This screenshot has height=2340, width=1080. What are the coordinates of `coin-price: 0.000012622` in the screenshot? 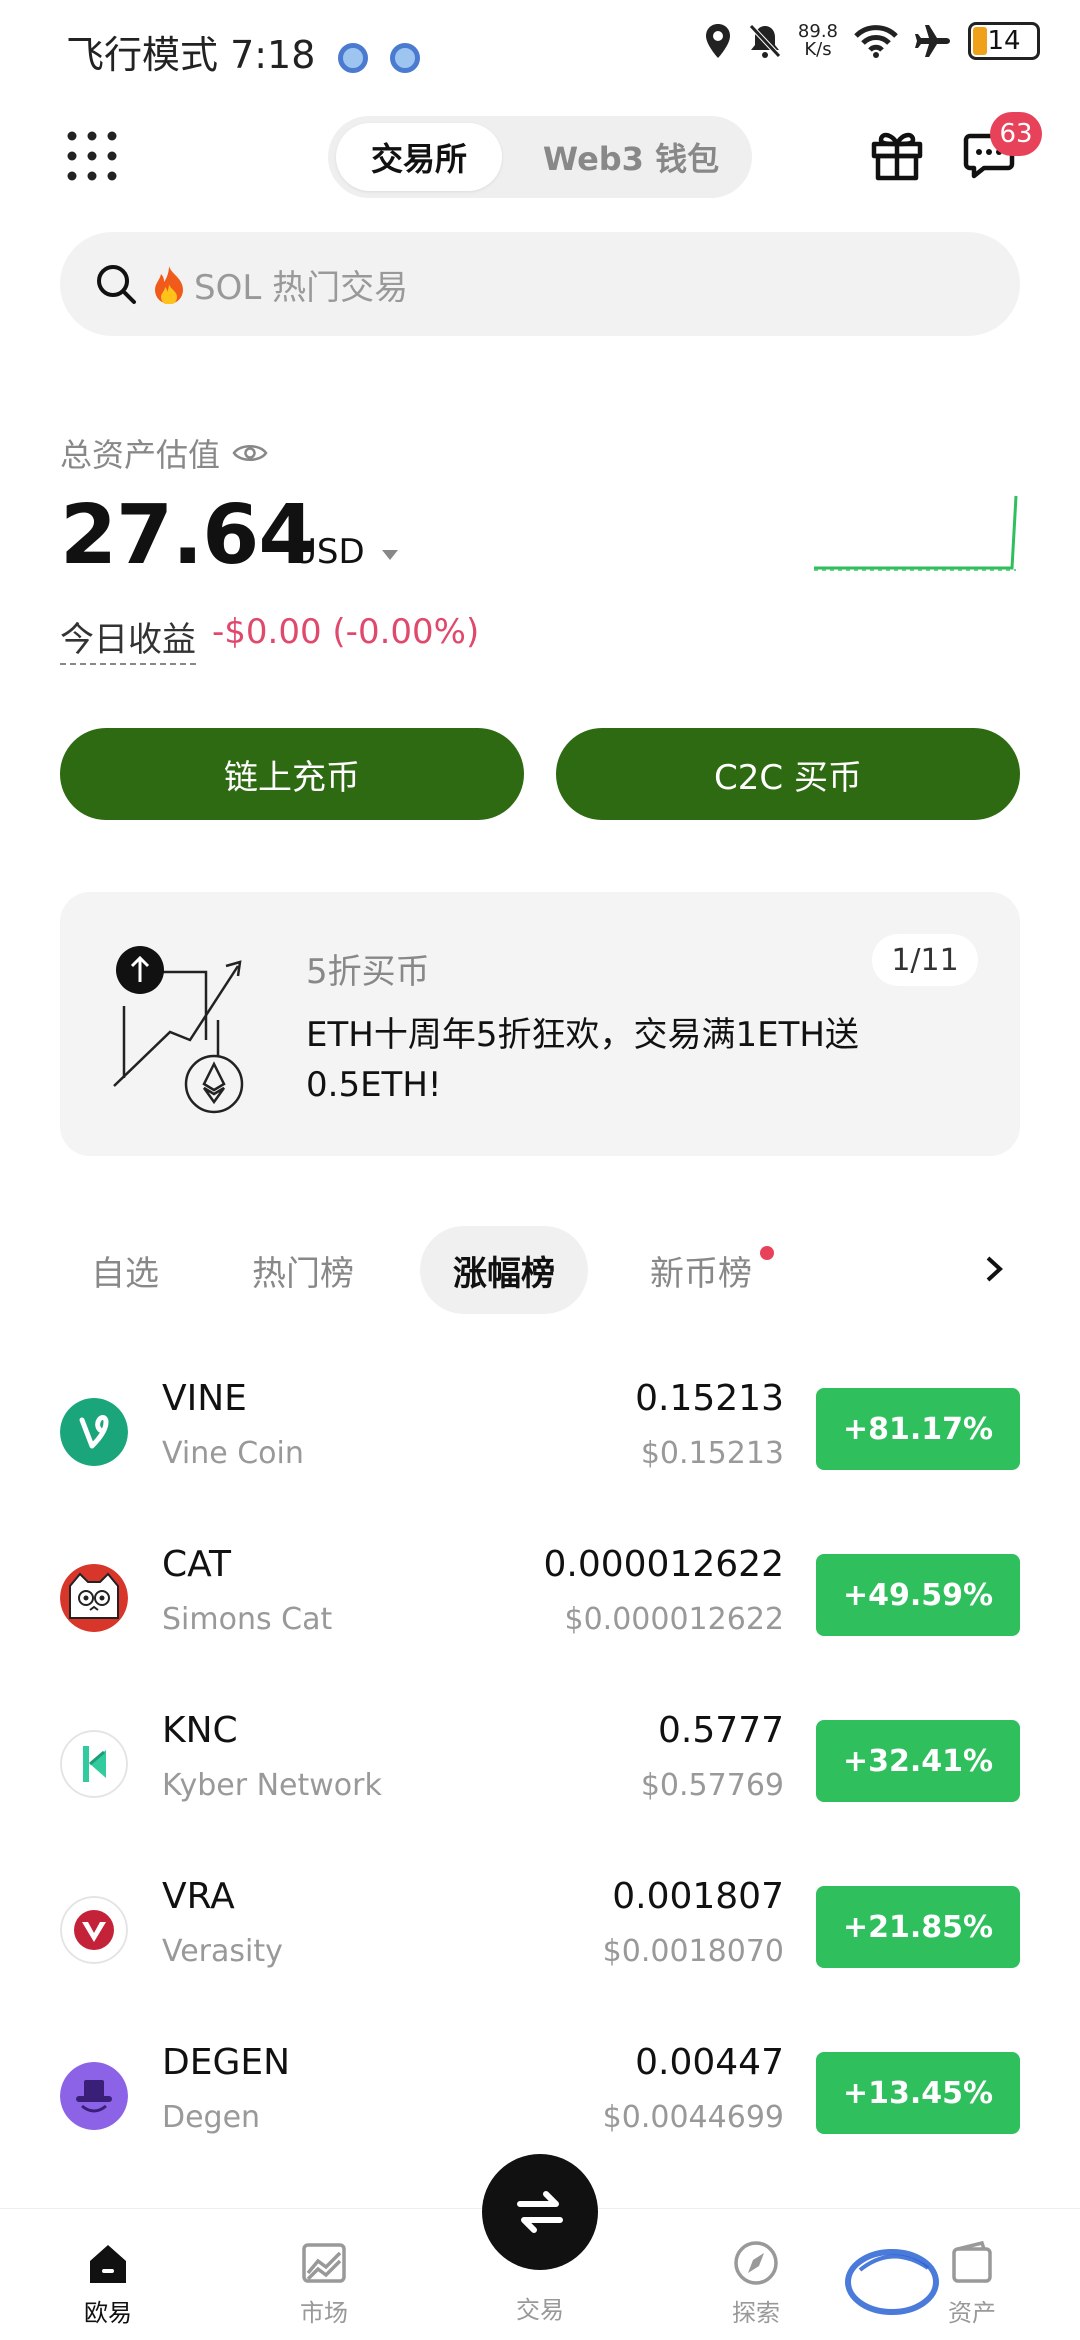 It's located at (664, 1564).